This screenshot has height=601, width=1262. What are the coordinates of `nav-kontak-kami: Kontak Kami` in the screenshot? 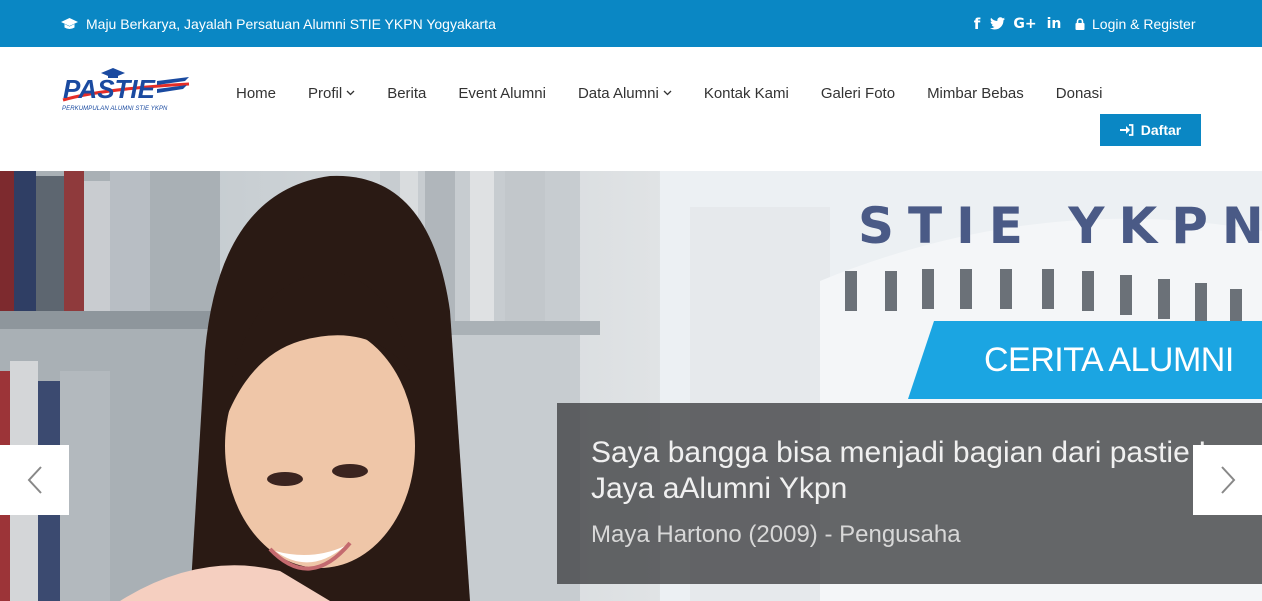 It's located at (746, 93).